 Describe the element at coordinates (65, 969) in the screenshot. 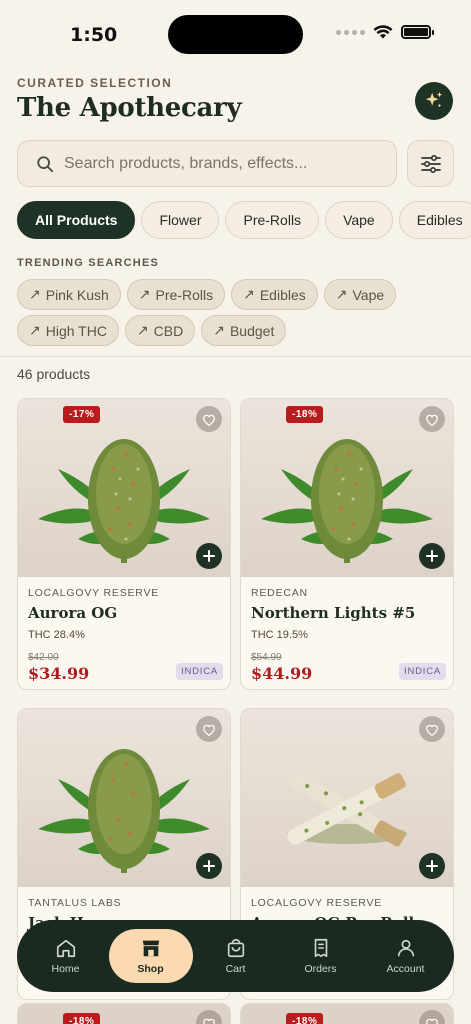

I see `tab-label: Home` at that location.